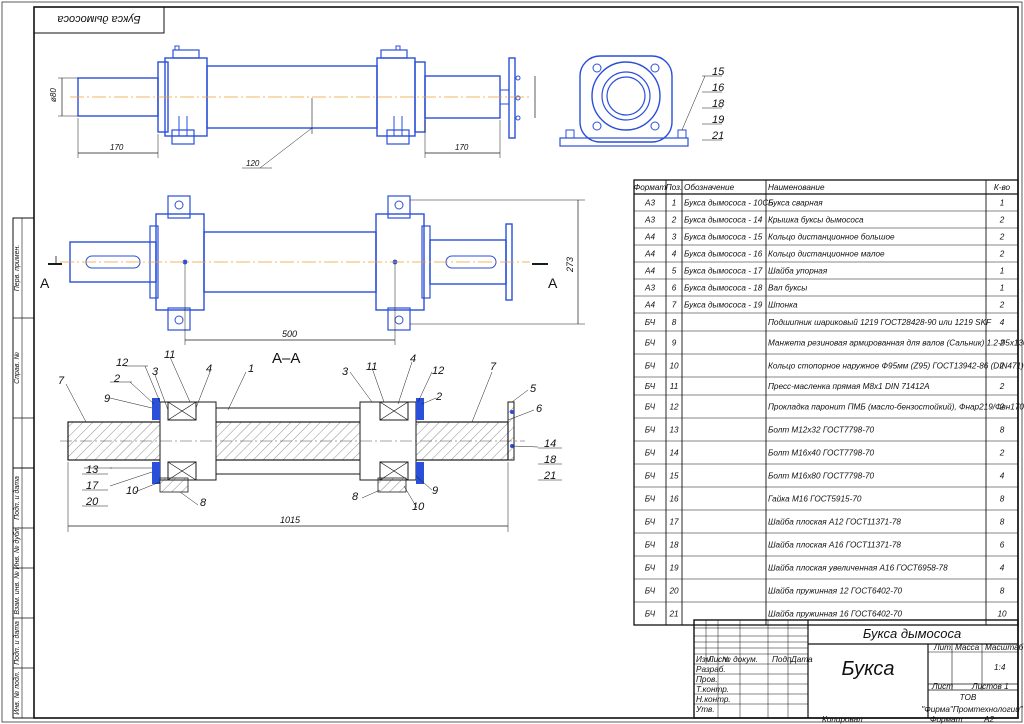 Image resolution: width=1024 pixels, height=724 pixels. What do you see at coordinates (729, 203) in the screenshot?
I see `spec-cell: Букса дымососа - 10СБ` at bounding box center [729, 203].